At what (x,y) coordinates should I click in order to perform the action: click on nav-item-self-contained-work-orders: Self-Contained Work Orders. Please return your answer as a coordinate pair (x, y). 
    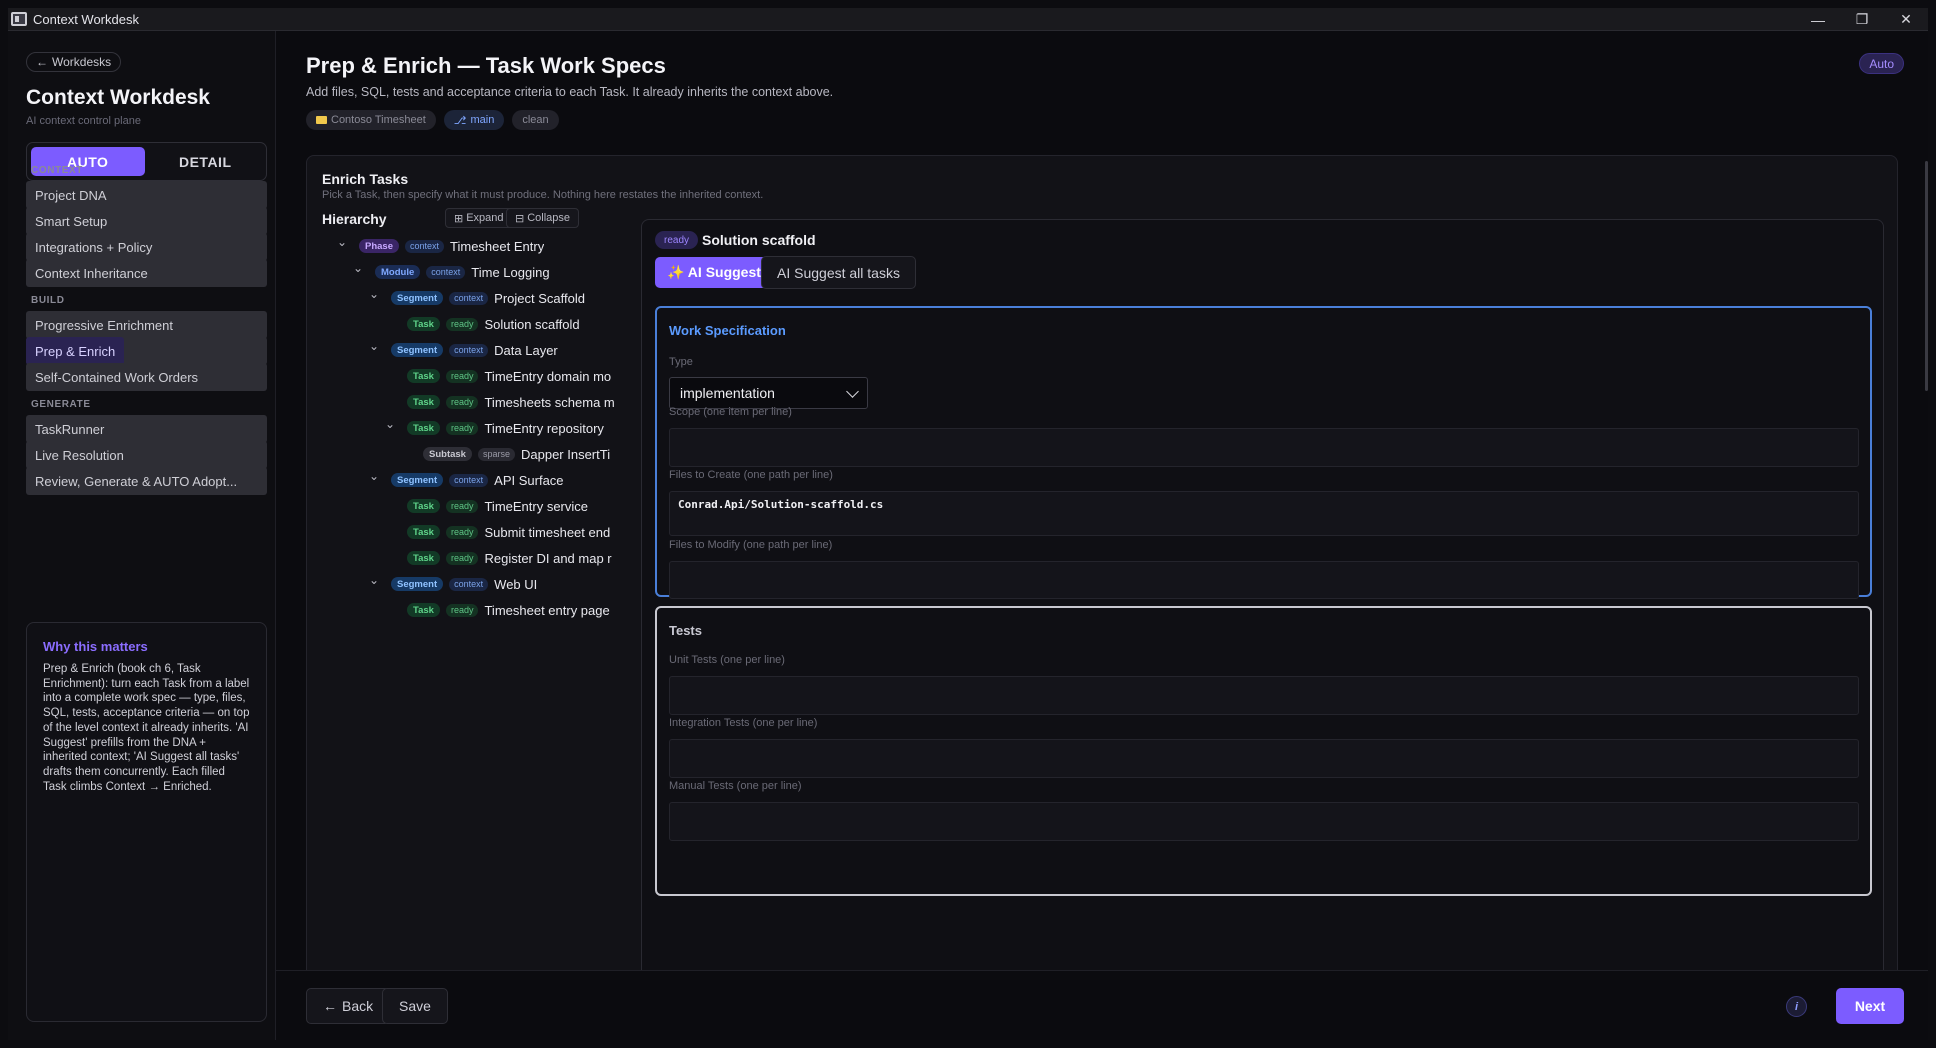
    Looking at the image, I should click on (146, 377).